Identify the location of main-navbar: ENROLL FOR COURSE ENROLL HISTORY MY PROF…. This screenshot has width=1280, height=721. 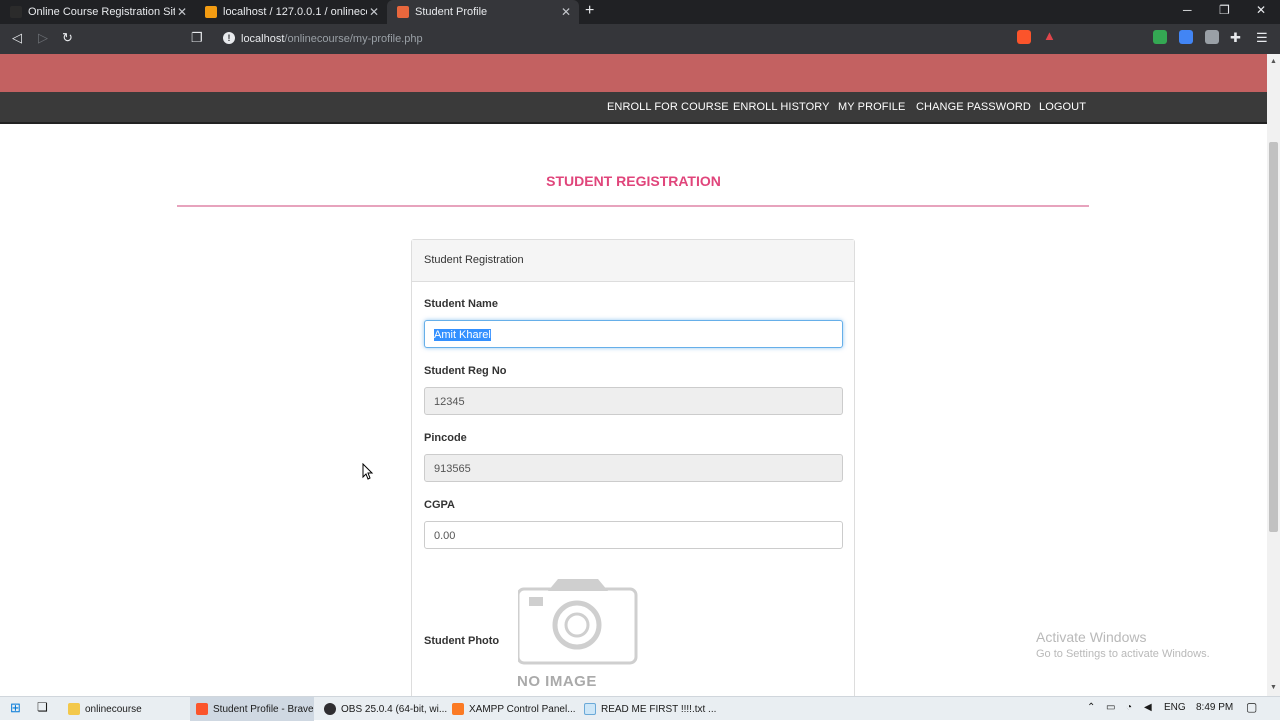
(633, 108).